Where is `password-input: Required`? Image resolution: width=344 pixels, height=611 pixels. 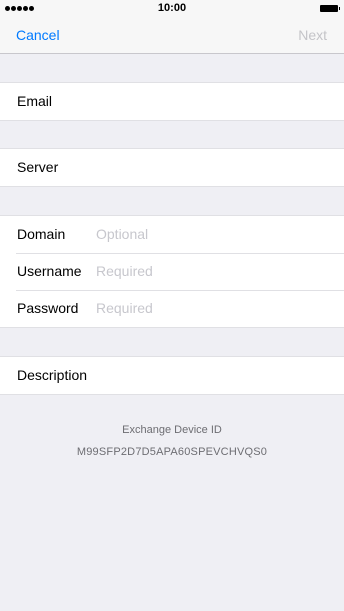
password-input: Required is located at coordinates (124, 308).